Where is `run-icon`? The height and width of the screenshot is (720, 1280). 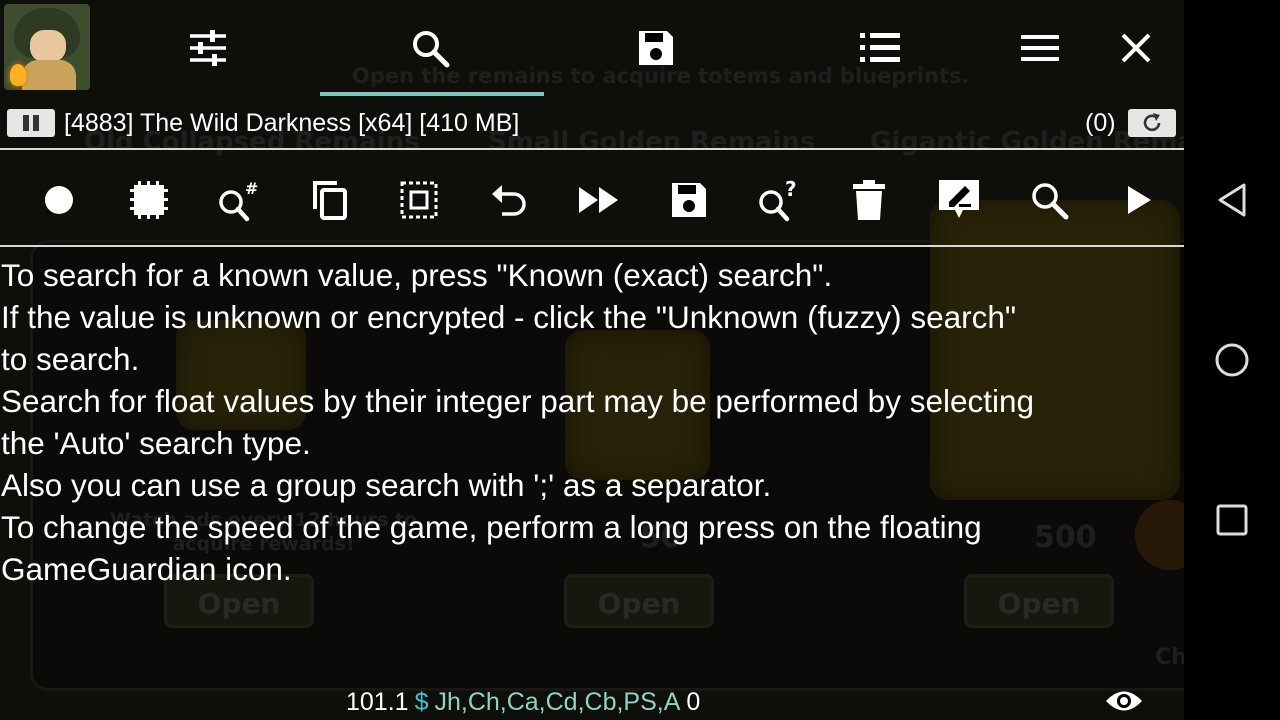 run-icon is located at coordinates (1139, 200).